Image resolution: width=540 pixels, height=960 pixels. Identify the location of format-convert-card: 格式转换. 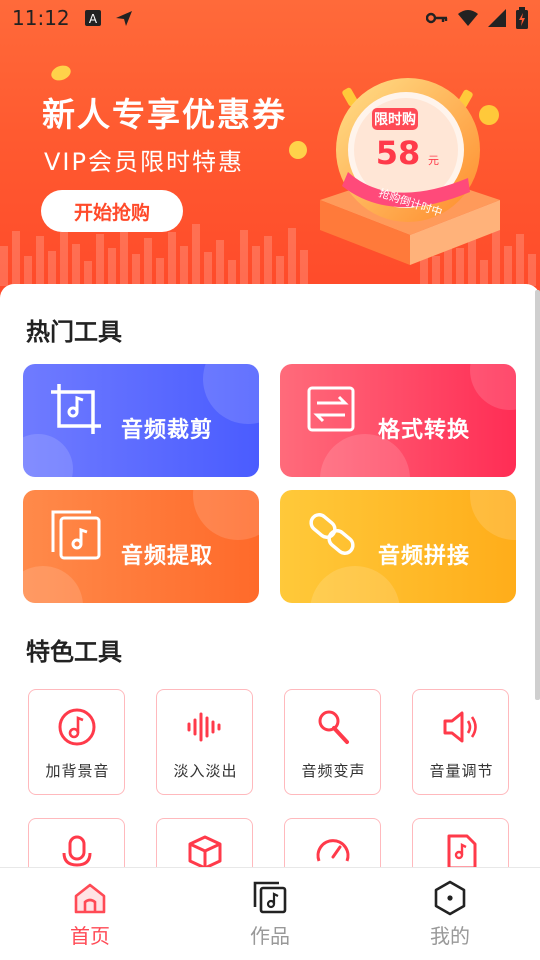
(398, 420).